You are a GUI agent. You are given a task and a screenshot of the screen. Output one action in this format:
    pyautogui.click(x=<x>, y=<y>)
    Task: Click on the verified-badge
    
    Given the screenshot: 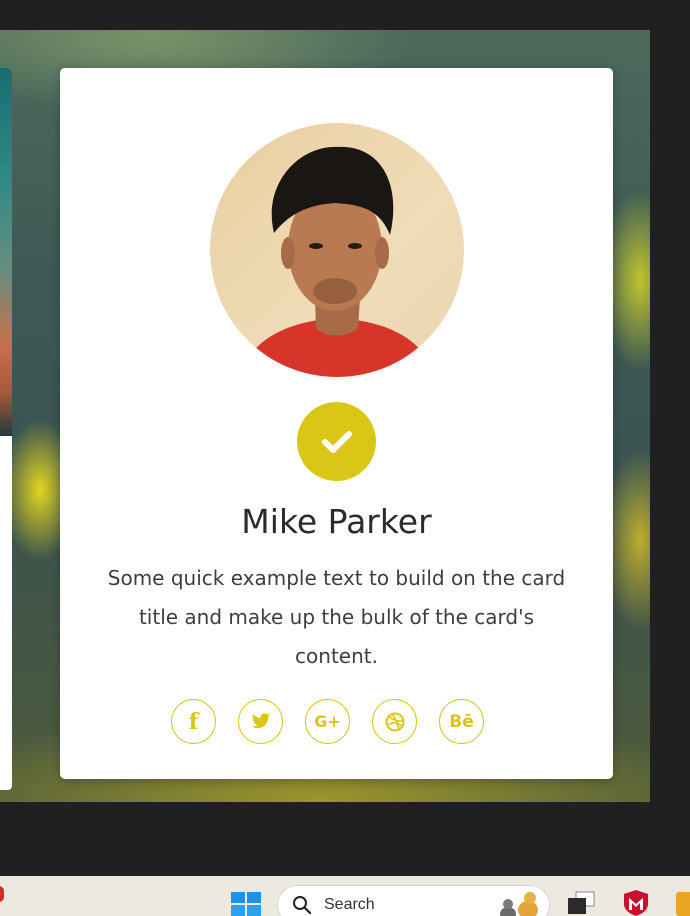 What is the action you would take?
    pyautogui.click(x=336, y=441)
    